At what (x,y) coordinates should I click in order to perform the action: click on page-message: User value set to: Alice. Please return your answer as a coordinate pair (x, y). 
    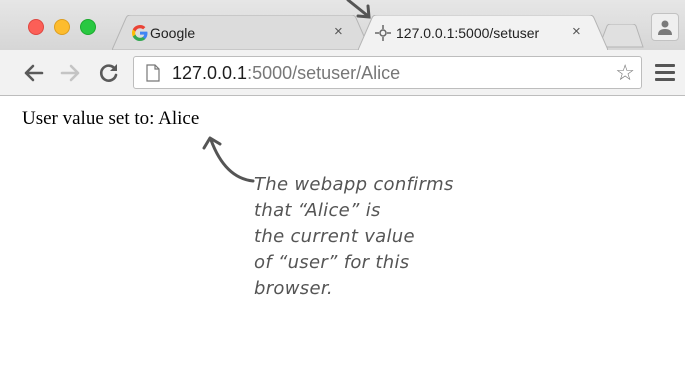
    Looking at the image, I should click on (111, 118).